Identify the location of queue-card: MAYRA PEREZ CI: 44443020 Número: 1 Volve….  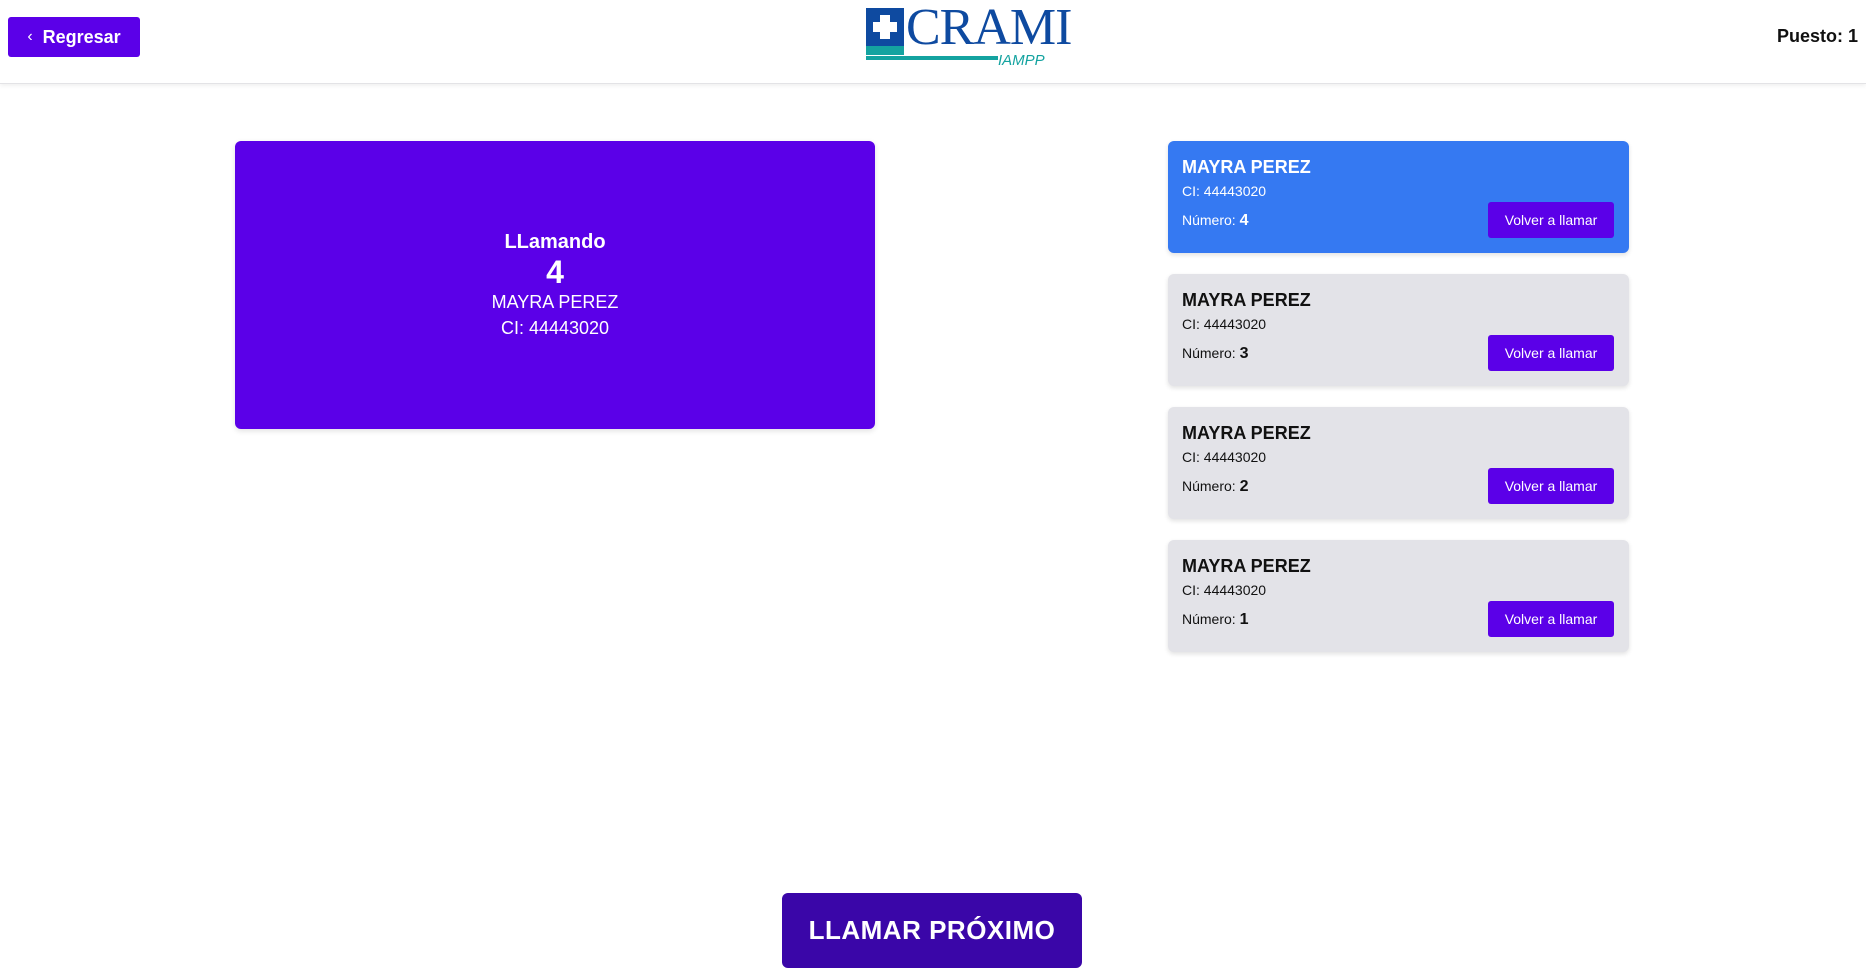
(1398, 596).